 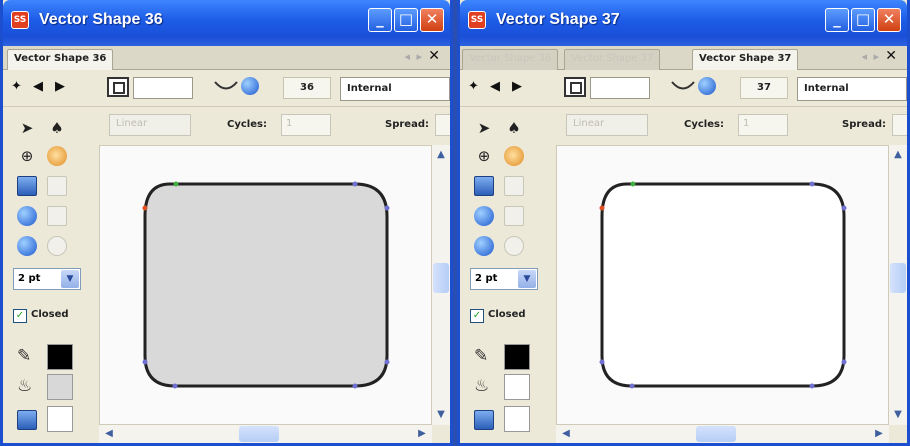 What do you see at coordinates (745, 59) in the screenshot?
I see `tab-vector-shape-37: Vector Shape 37` at bounding box center [745, 59].